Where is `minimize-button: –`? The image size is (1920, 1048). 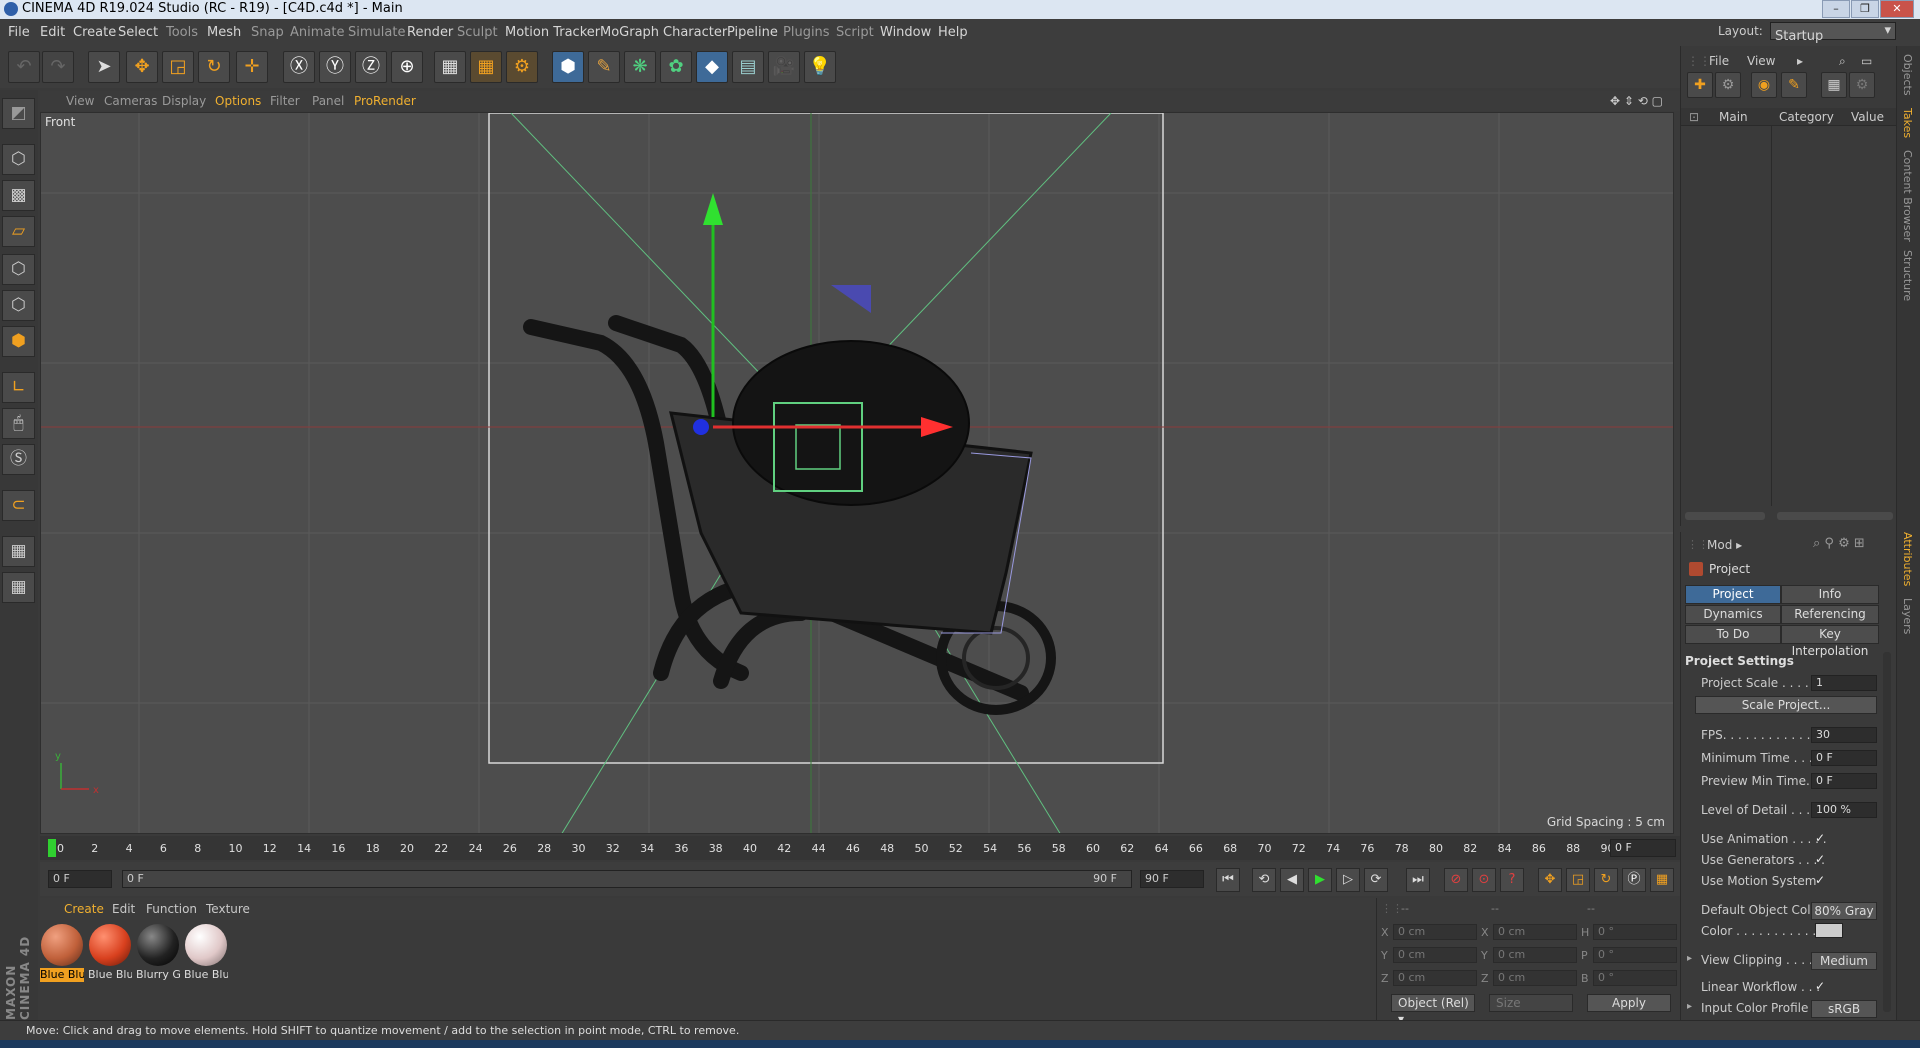
minimize-button: – is located at coordinates (1836, 9).